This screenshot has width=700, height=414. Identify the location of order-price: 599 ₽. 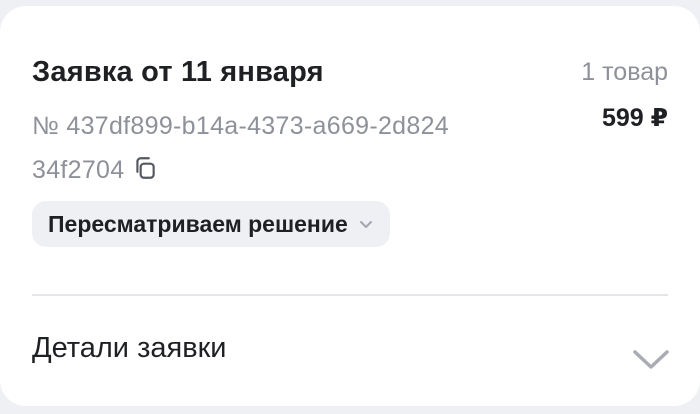
(634, 118).